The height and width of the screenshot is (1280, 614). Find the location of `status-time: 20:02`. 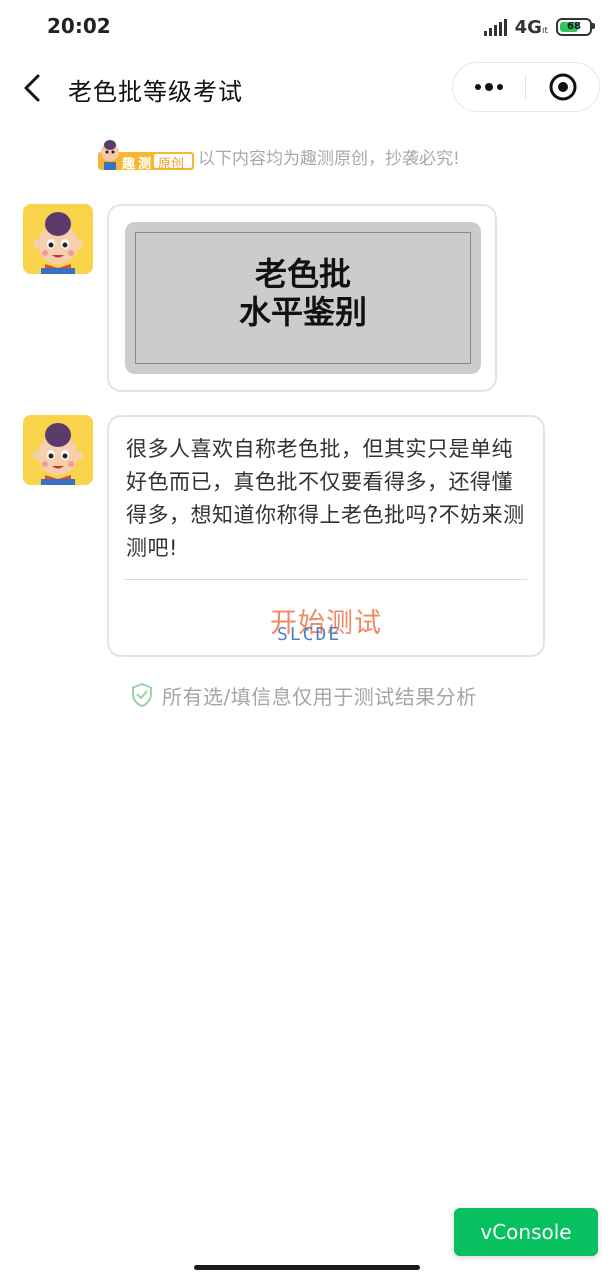

status-time: 20:02 is located at coordinates (79, 26).